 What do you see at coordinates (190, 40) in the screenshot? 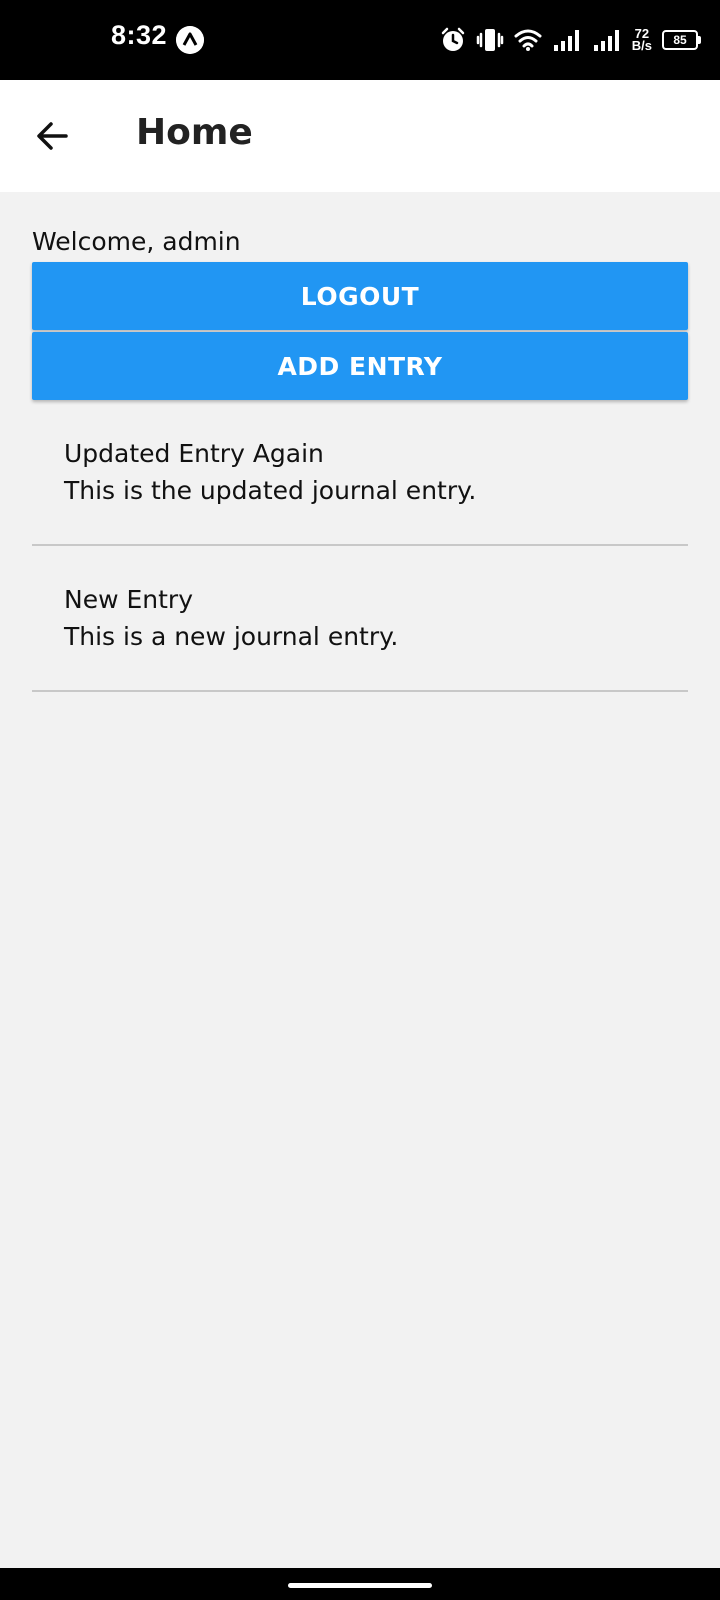
I see `app-notification-icon` at bounding box center [190, 40].